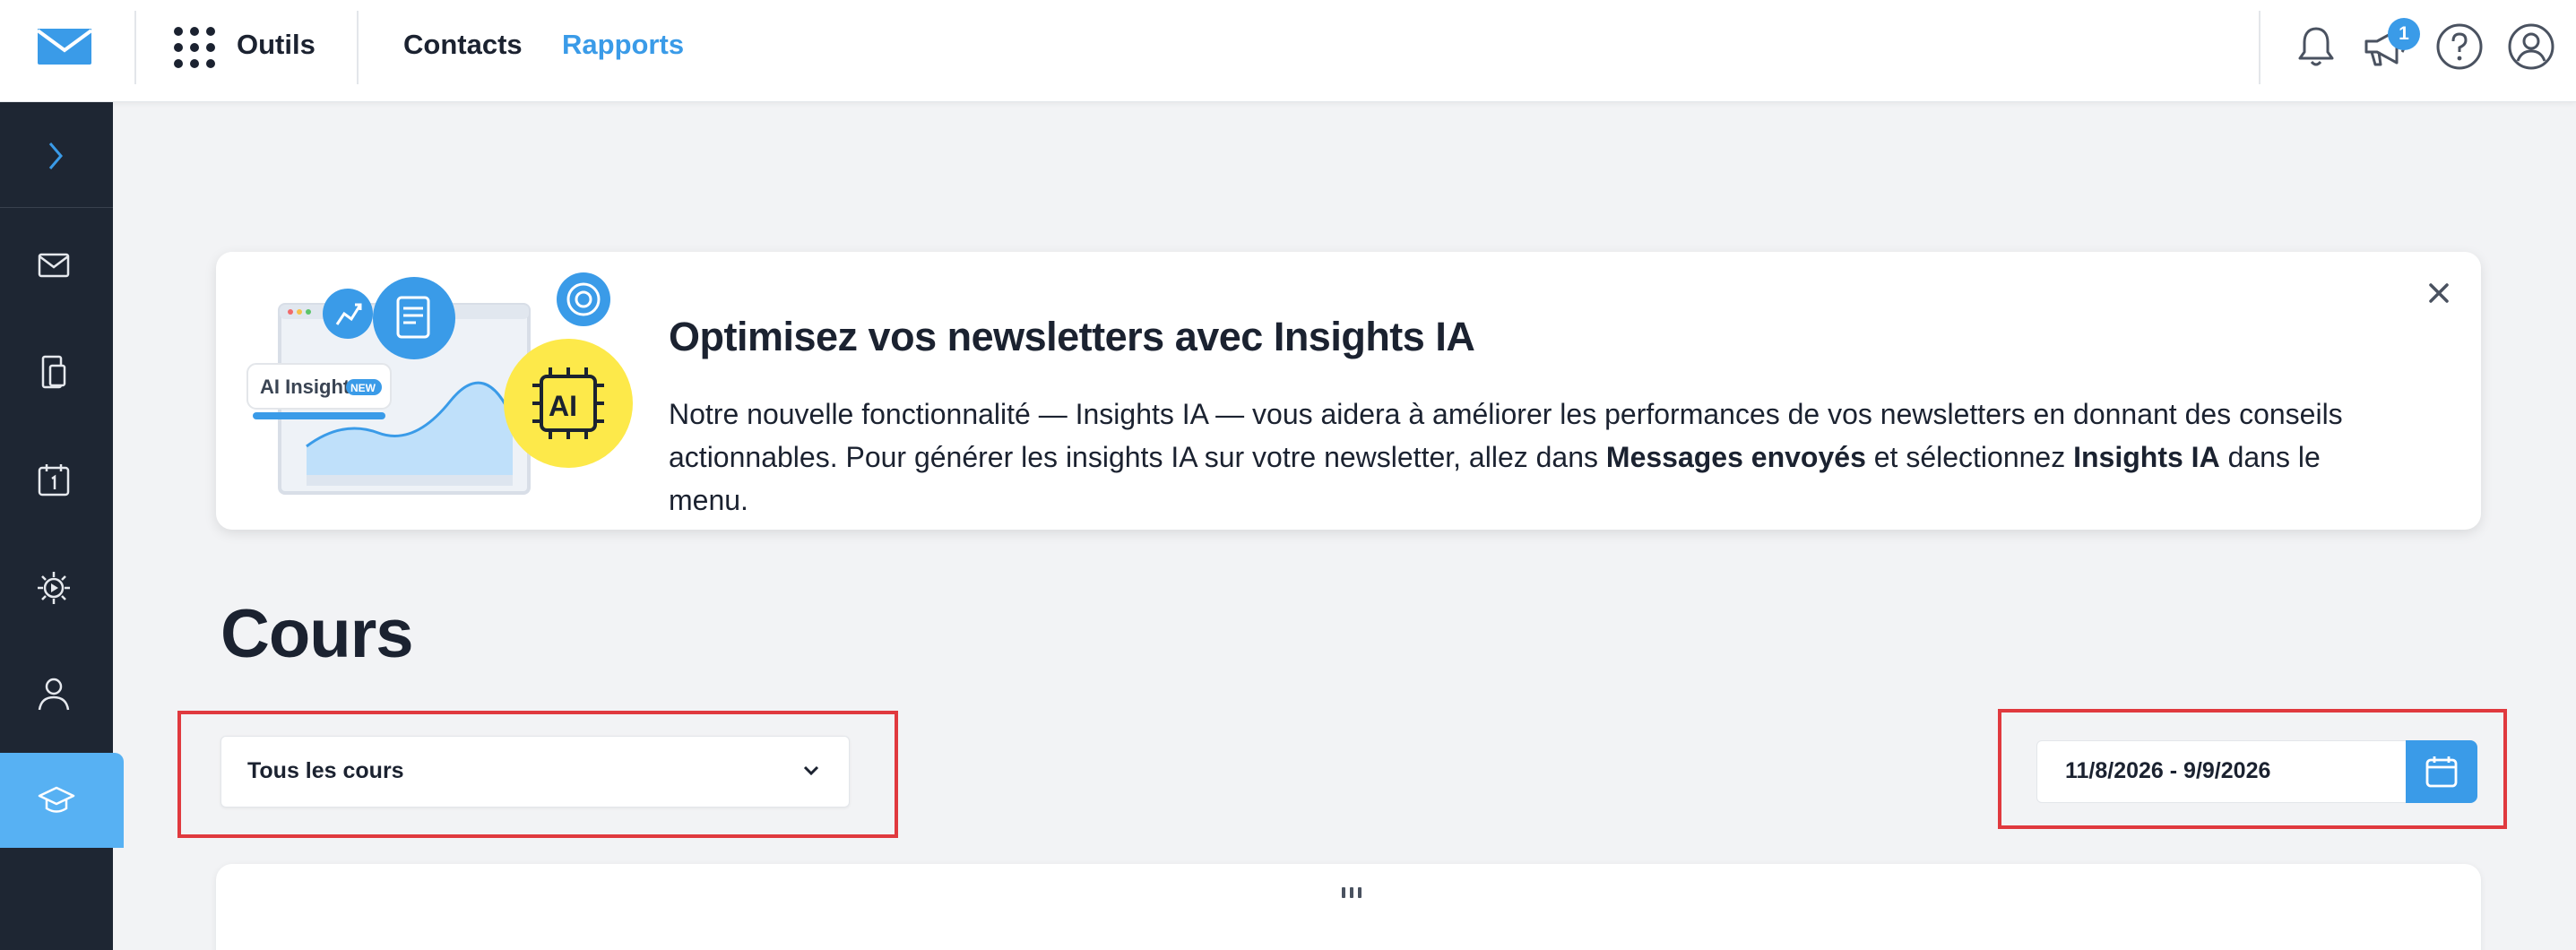  What do you see at coordinates (53, 373) in the screenshot?
I see `sidebar-item-forms` at bounding box center [53, 373].